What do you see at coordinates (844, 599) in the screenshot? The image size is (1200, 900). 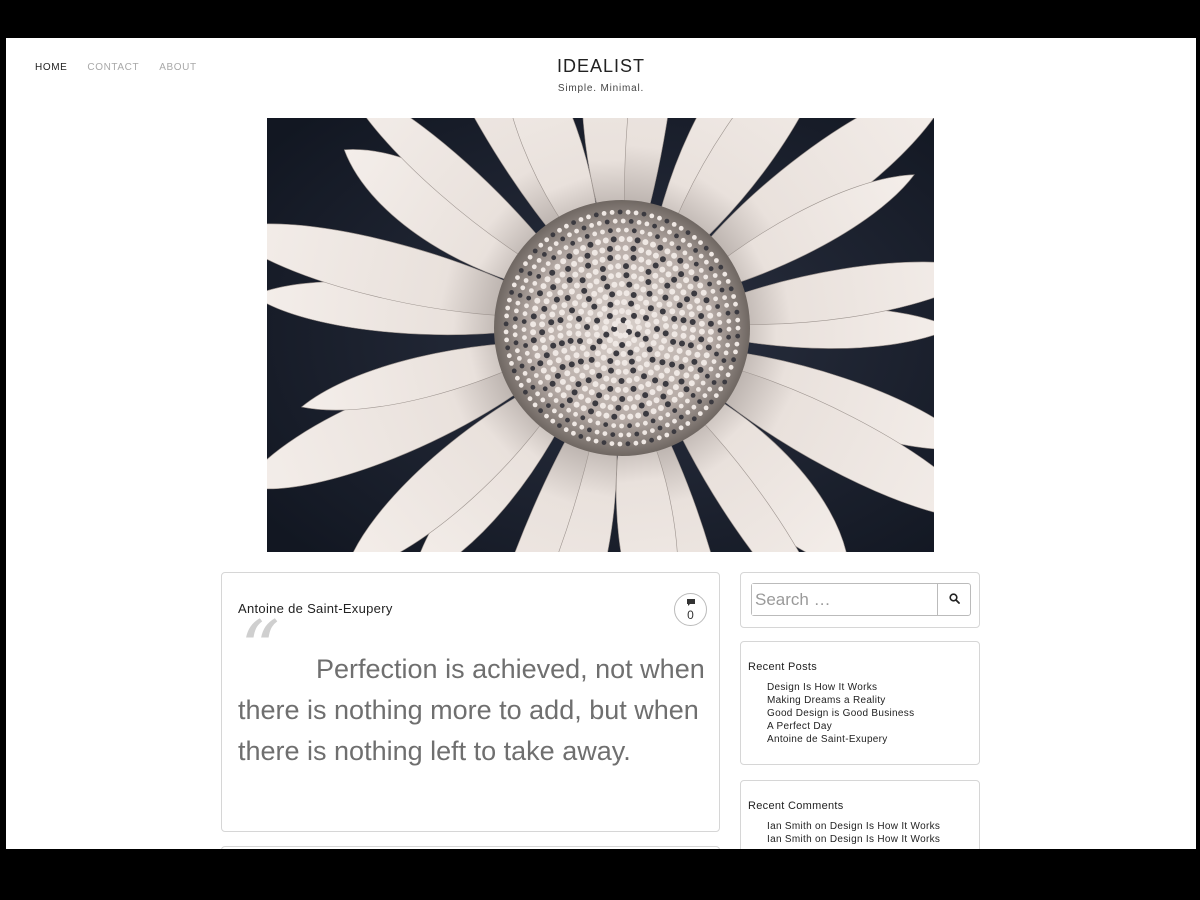 I see `search-input` at bounding box center [844, 599].